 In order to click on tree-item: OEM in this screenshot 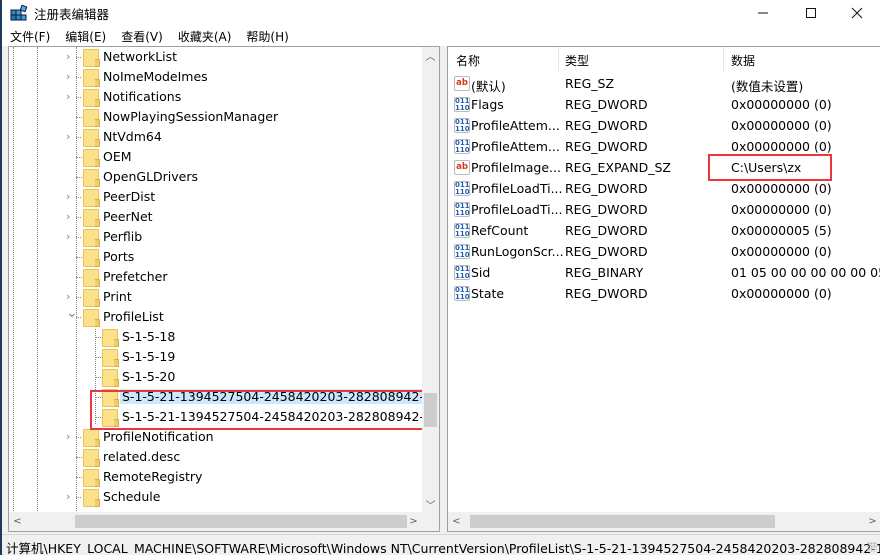, I will do `click(216, 157)`.